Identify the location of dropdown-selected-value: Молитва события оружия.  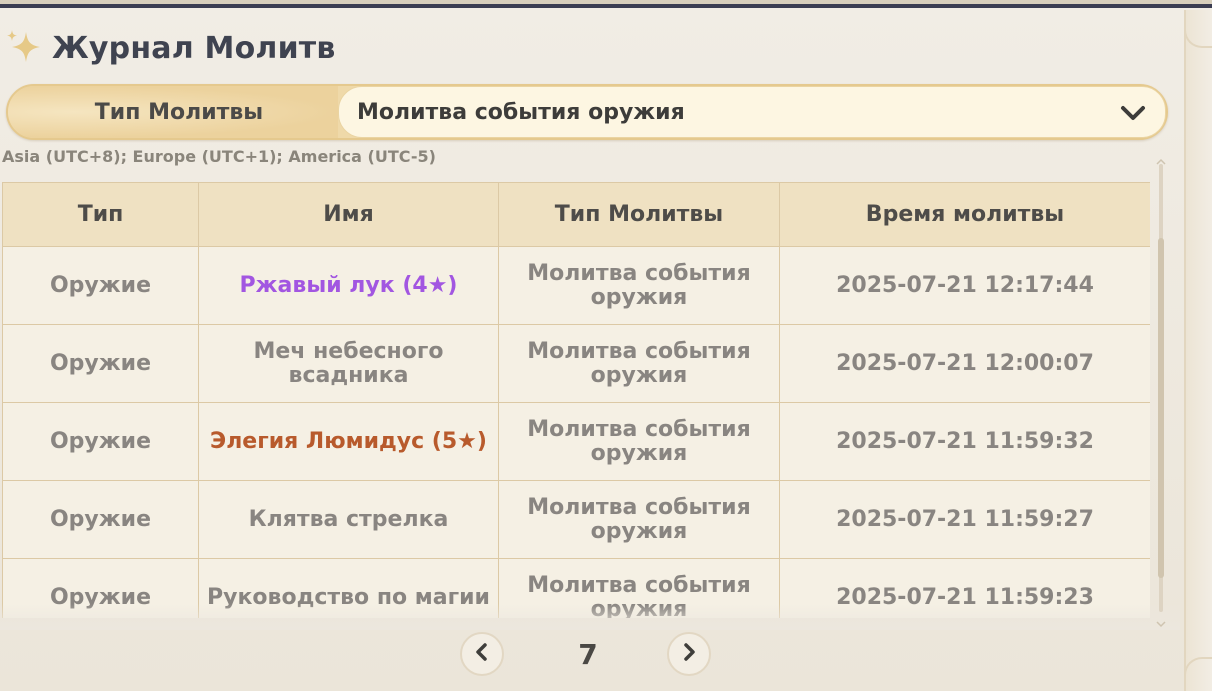
(521, 112).